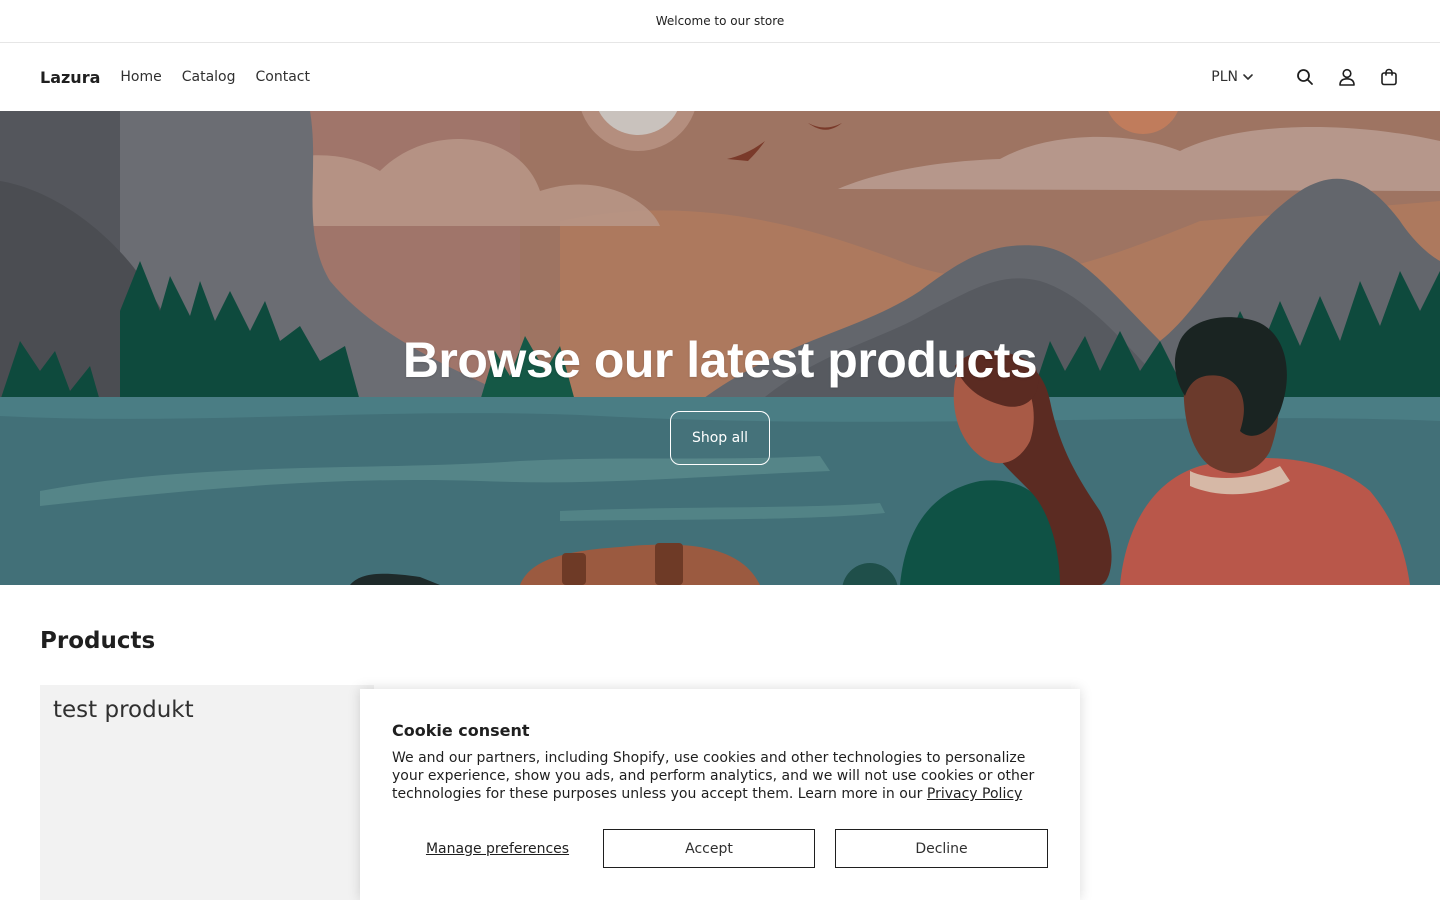 The image size is (1440, 900). I want to click on cookie-actions: Manage preferences Accept Decline, so click(720, 848).